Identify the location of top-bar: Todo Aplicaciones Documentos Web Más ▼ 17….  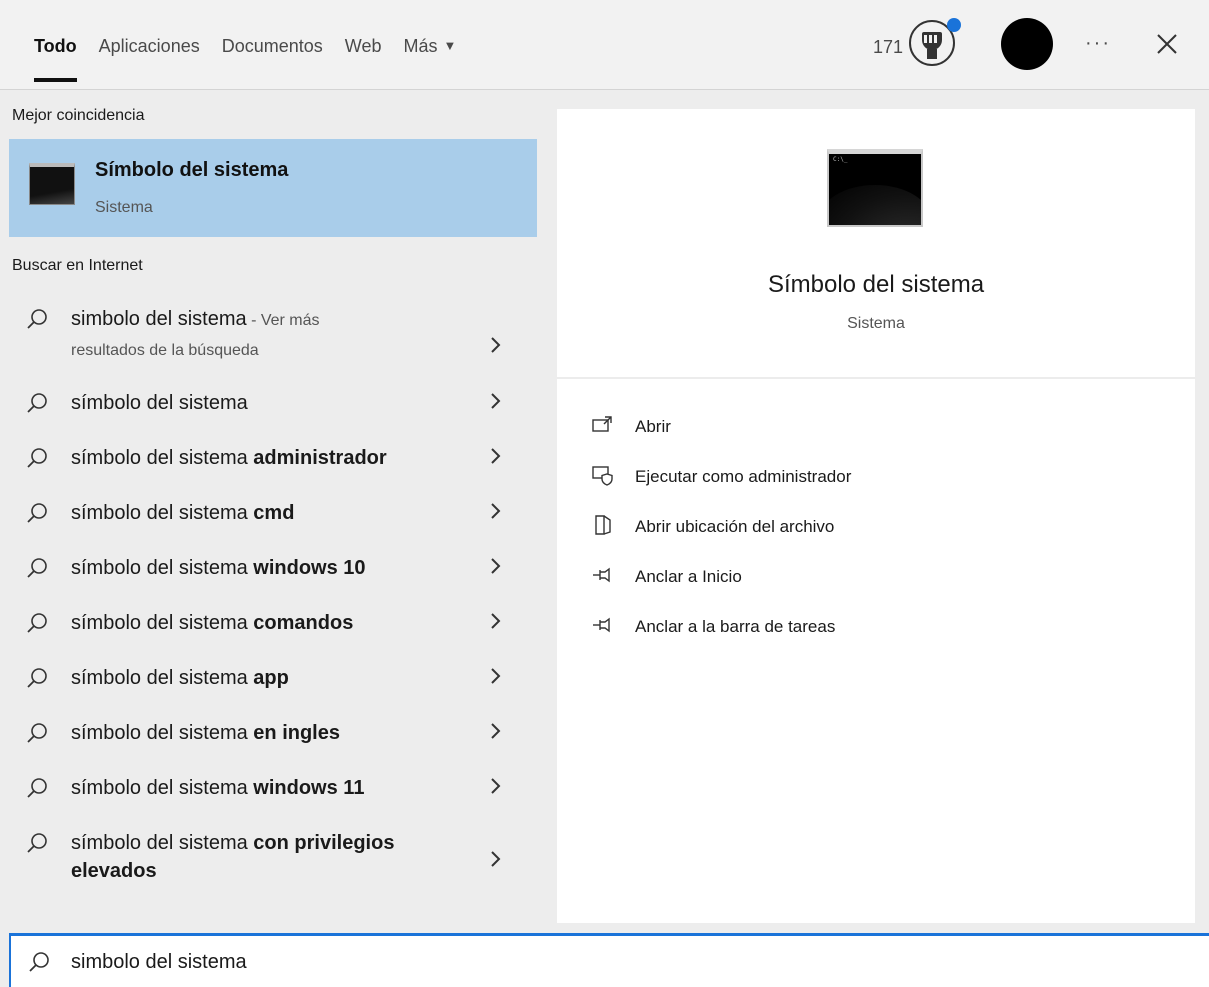
(604, 45).